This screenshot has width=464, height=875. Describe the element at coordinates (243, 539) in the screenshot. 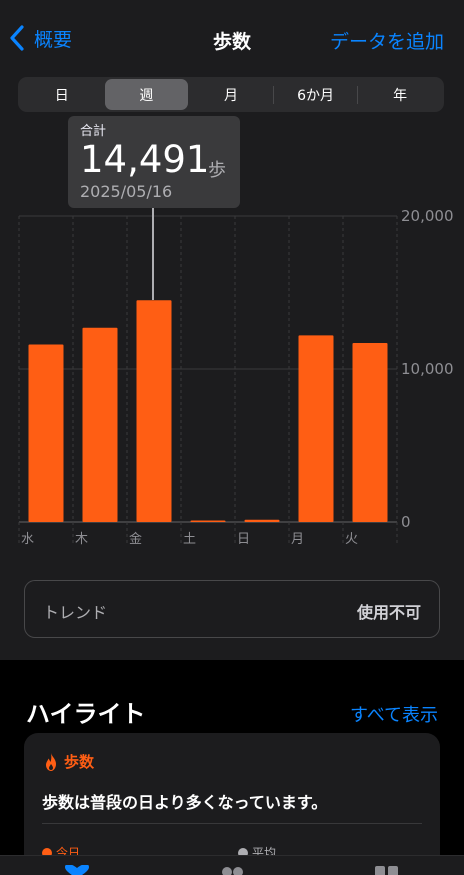

I see `x-tick-label: 日` at that location.